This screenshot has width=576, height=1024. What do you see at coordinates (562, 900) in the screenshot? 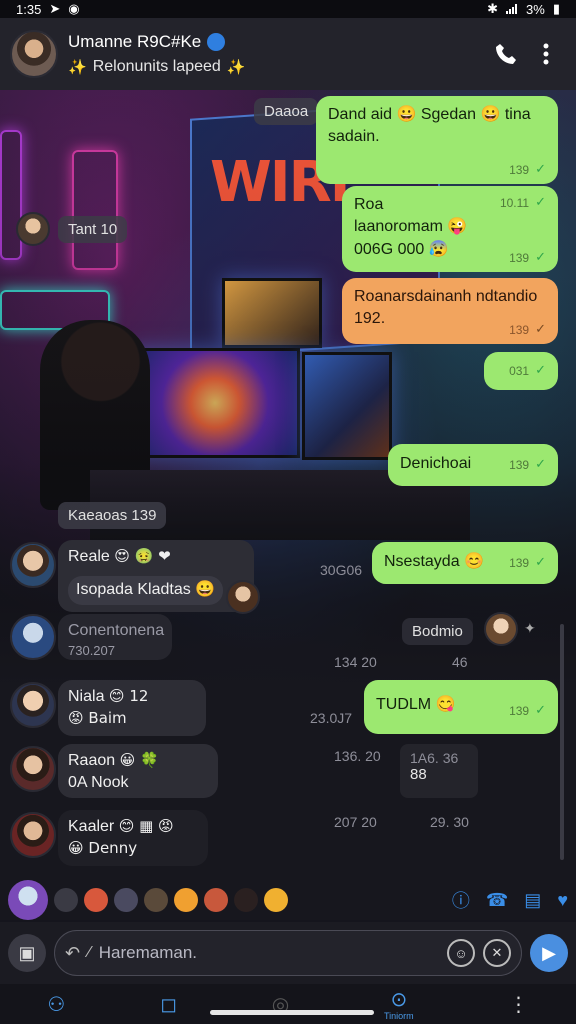
I see `heart-icon: ♥` at bounding box center [562, 900].